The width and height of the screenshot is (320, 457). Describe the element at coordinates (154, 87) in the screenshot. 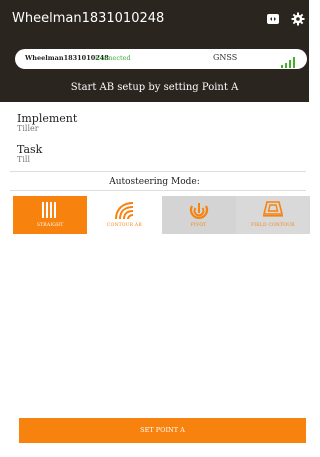

I see `setup-prompt: Start AB setup by setting Point A` at that location.